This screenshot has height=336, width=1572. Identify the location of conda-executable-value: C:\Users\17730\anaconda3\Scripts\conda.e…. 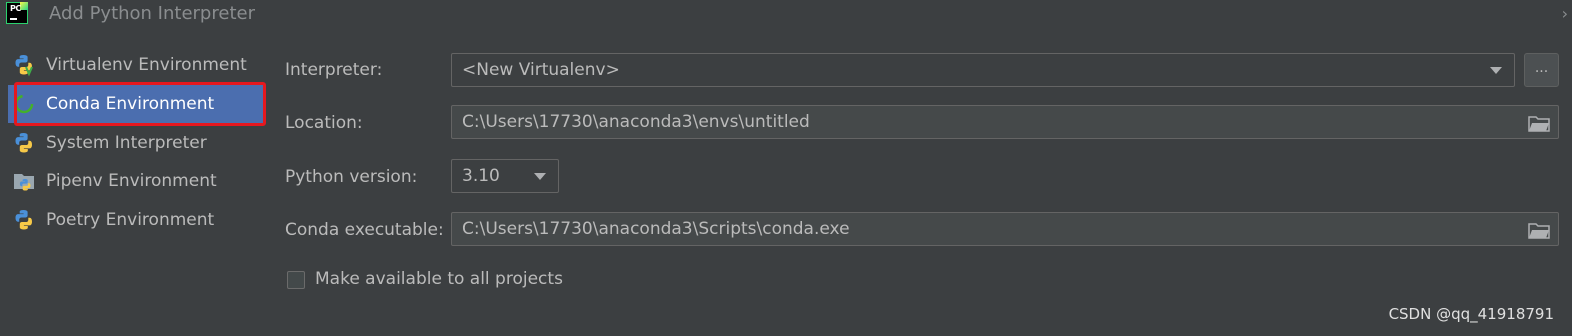
(656, 229).